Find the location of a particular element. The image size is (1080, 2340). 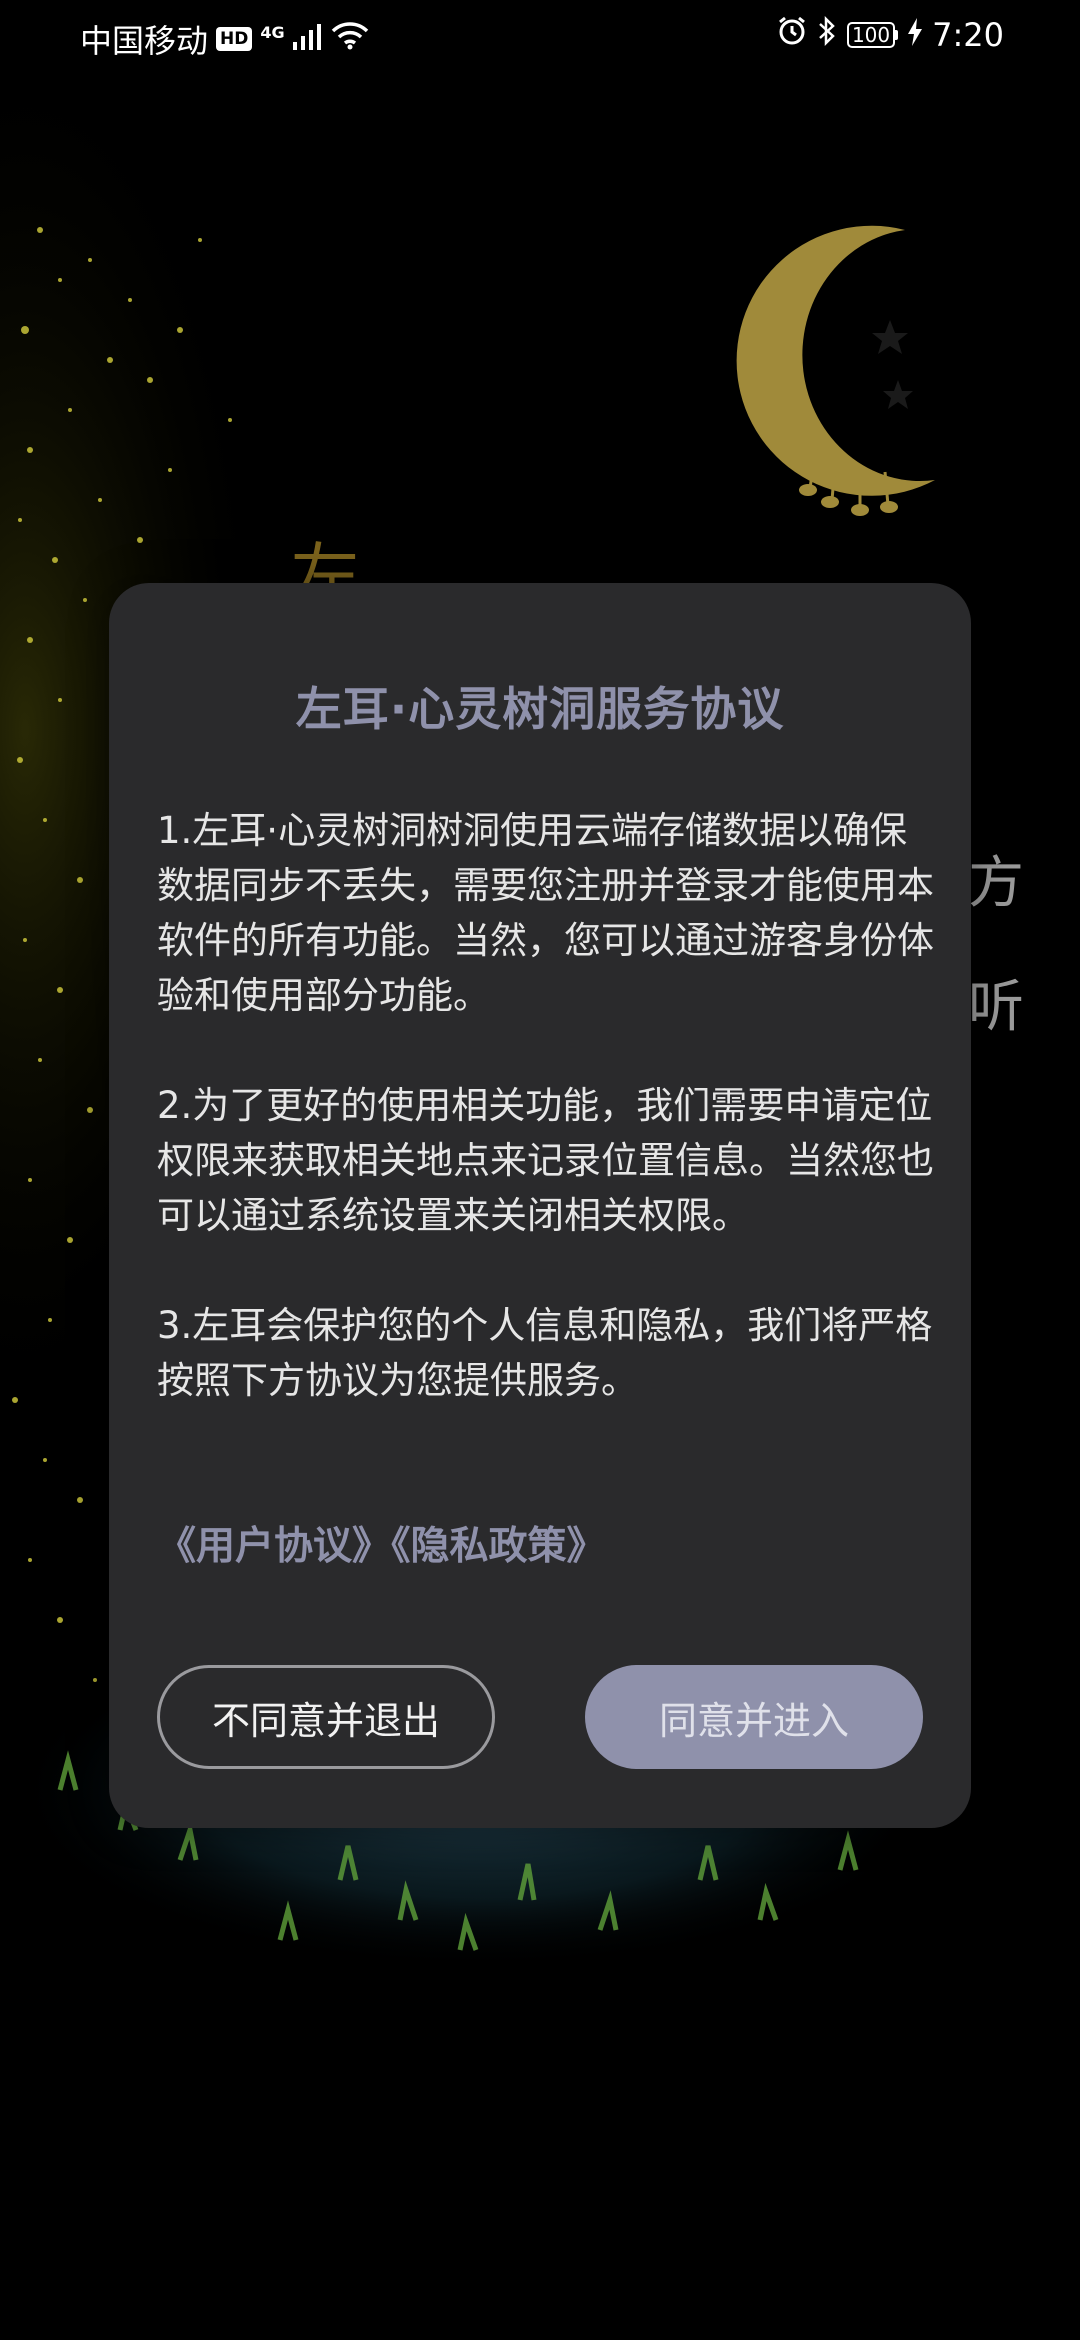

battery-icon: 100 is located at coordinates (872, 35).